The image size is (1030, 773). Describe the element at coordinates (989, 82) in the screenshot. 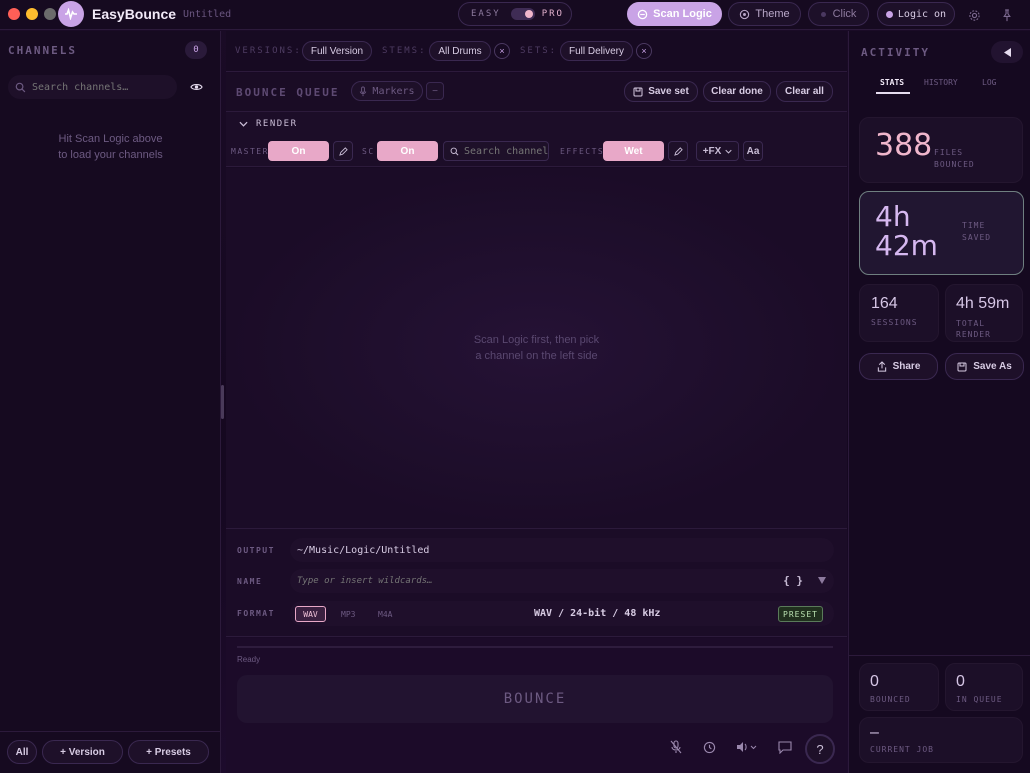

I see `tab-log: LOG` at that location.